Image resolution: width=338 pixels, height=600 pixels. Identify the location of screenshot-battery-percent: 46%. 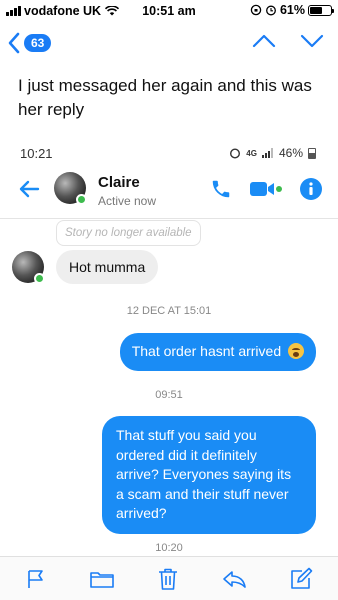
(290, 153).